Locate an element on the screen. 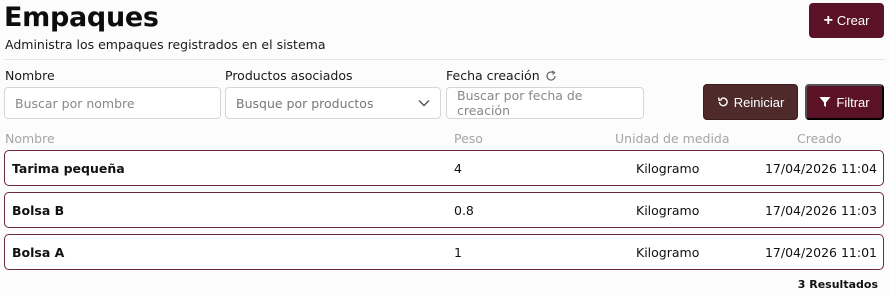 This screenshot has height=296, width=889. filter-button-label: Filtrar is located at coordinates (853, 102).